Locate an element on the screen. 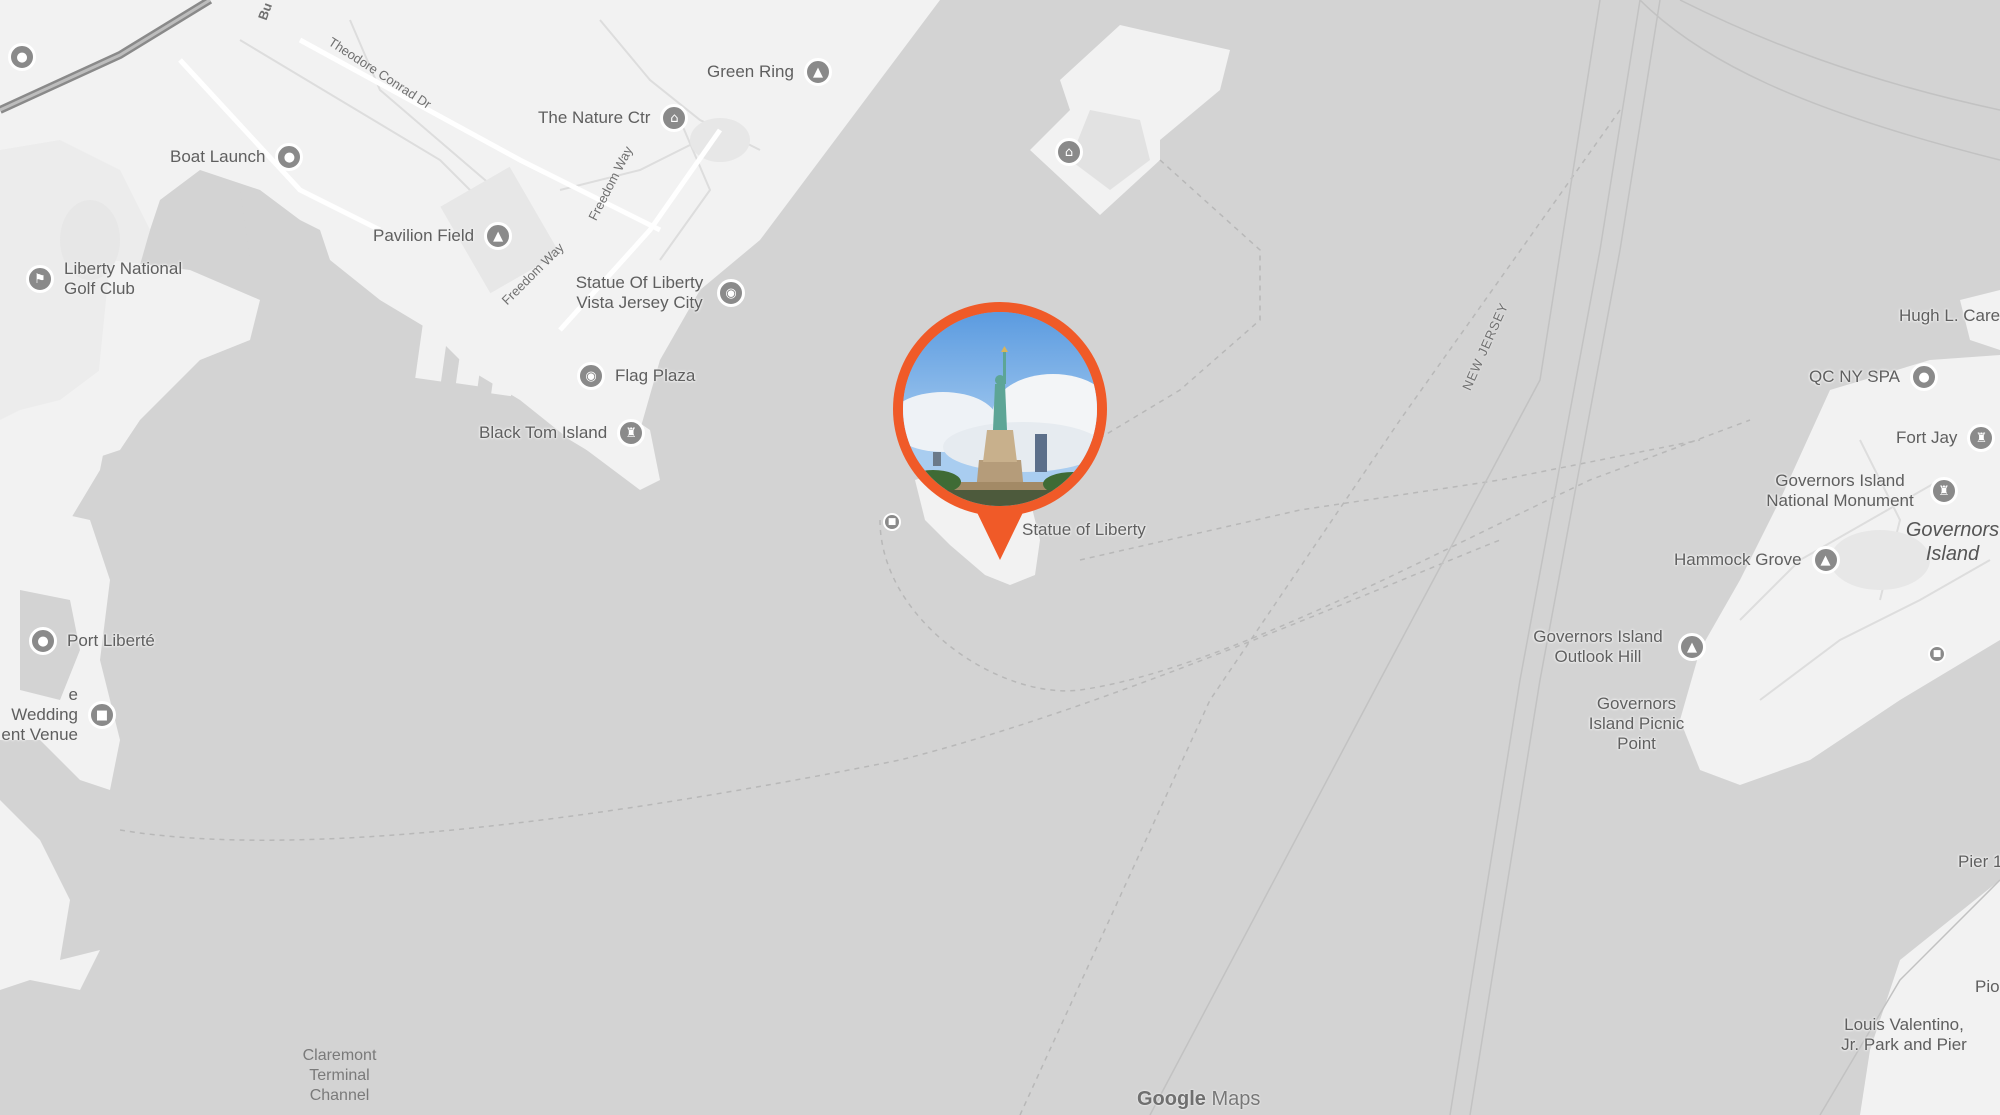  poi-wedding-venue: e Wedding ent Venue ■ is located at coordinates (58, 715).